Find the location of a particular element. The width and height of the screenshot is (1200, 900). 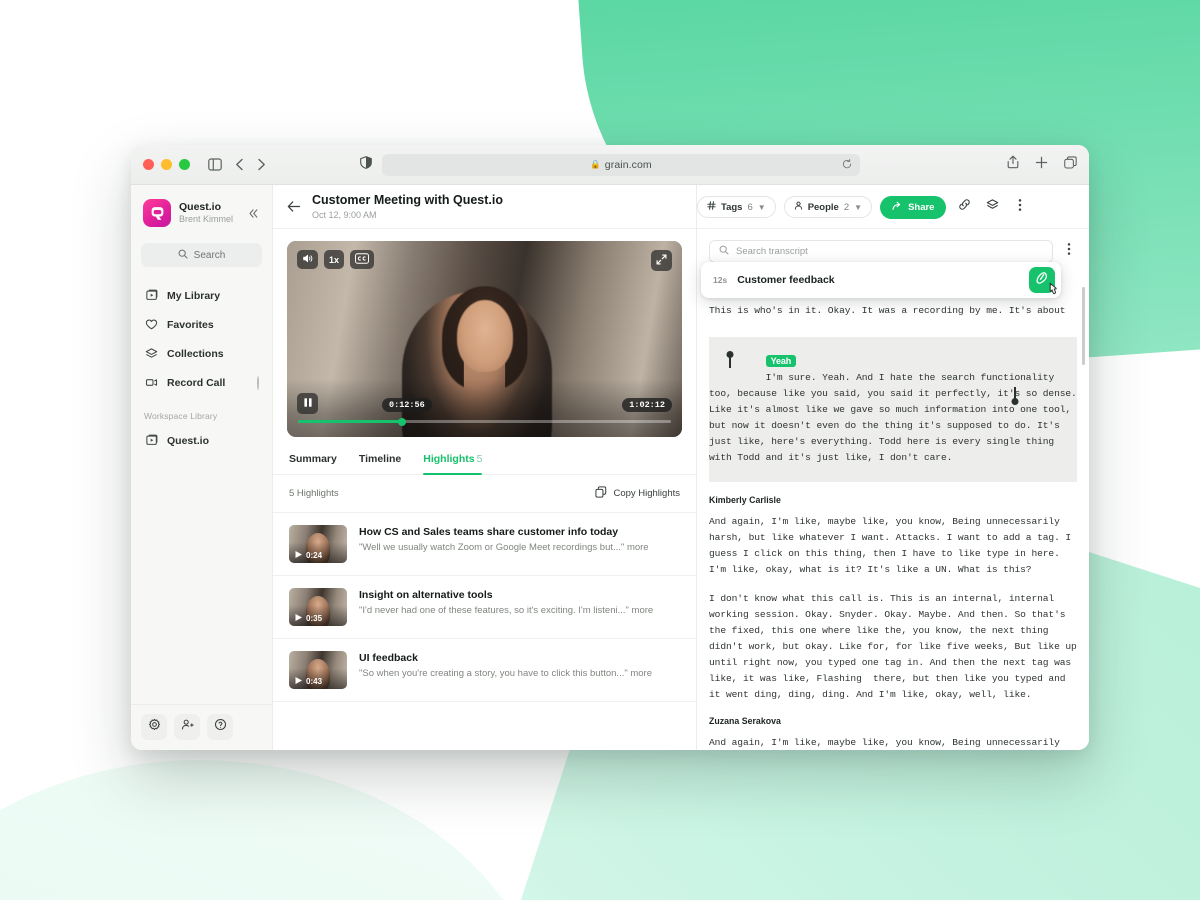

highlight-thumbnail: 0:24 is located at coordinates (318, 544).